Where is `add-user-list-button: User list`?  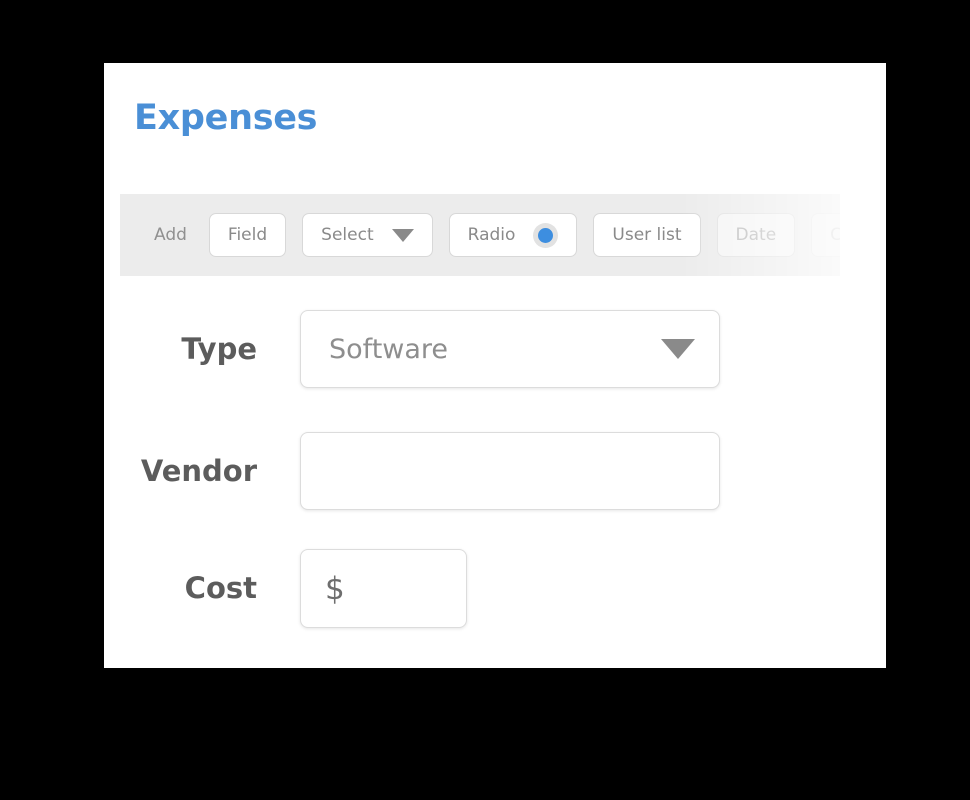 add-user-list-button: User list is located at coordinates (647, 235).